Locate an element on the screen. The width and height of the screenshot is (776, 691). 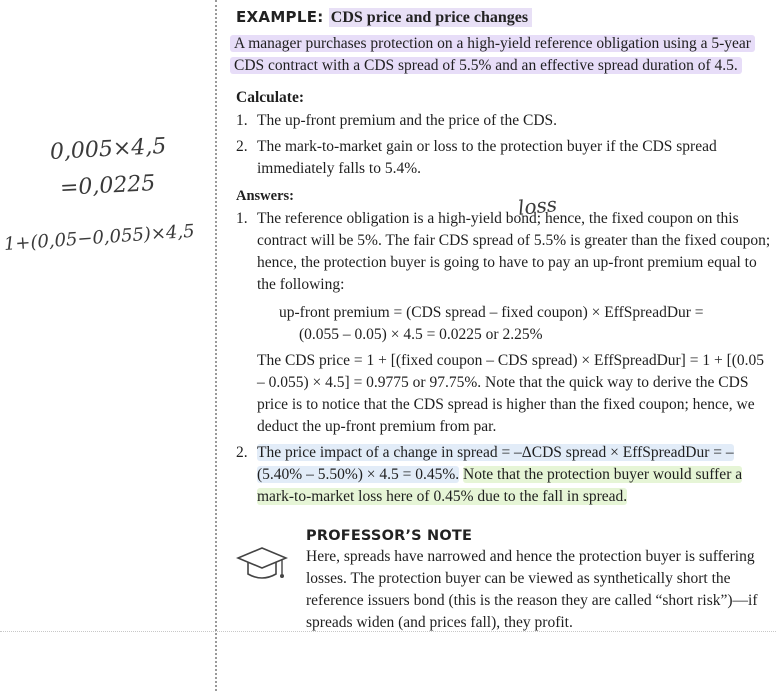
calculate-heading: Calculate: is located at coordinates (270, 97).